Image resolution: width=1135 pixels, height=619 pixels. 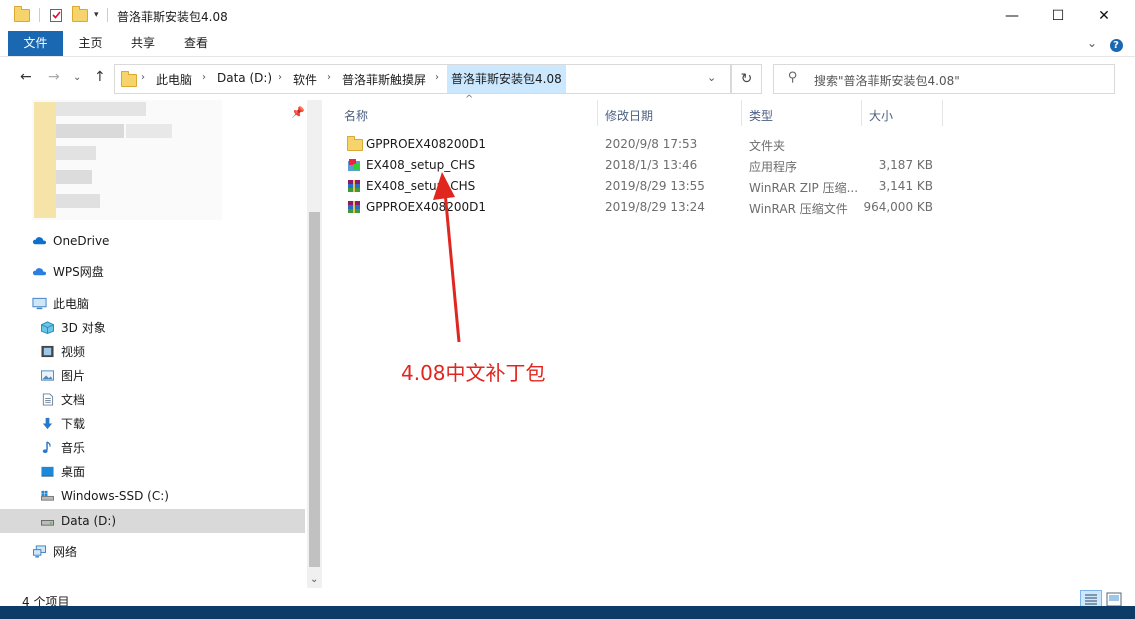 I want to click on search-placeholder: 搜索"普洛菲斯安装包4.08", so click(x=887, y=81).